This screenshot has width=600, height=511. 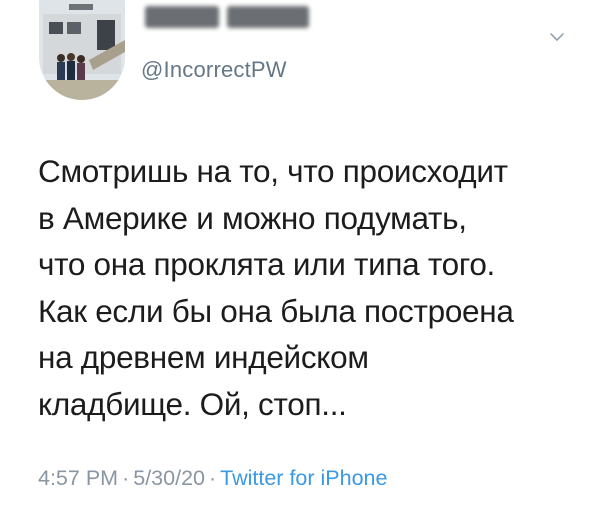 I want to click on username: @IncorrectPW, so click(x=214, y=70).